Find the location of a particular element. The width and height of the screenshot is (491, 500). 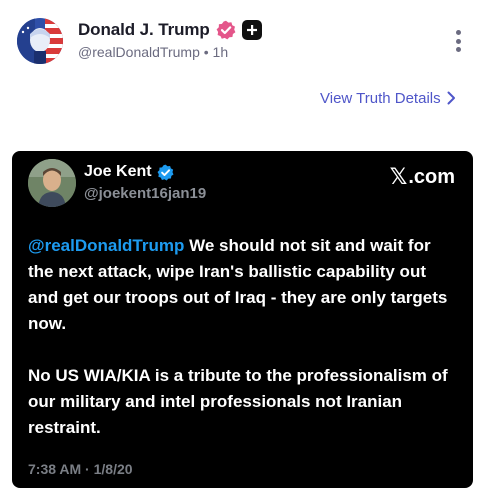

embed-author-avatar is located at coordinates (52, 183).